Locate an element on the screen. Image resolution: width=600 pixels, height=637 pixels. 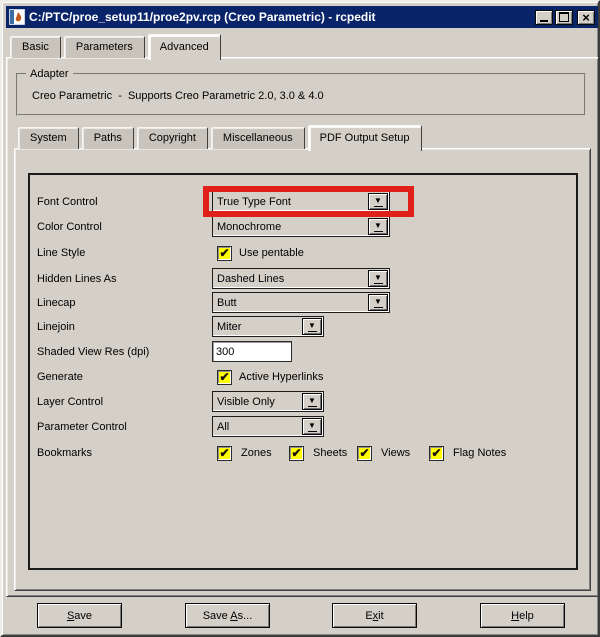
use-pentable-checkbox: ✔ is located at coordinates (224, 253).